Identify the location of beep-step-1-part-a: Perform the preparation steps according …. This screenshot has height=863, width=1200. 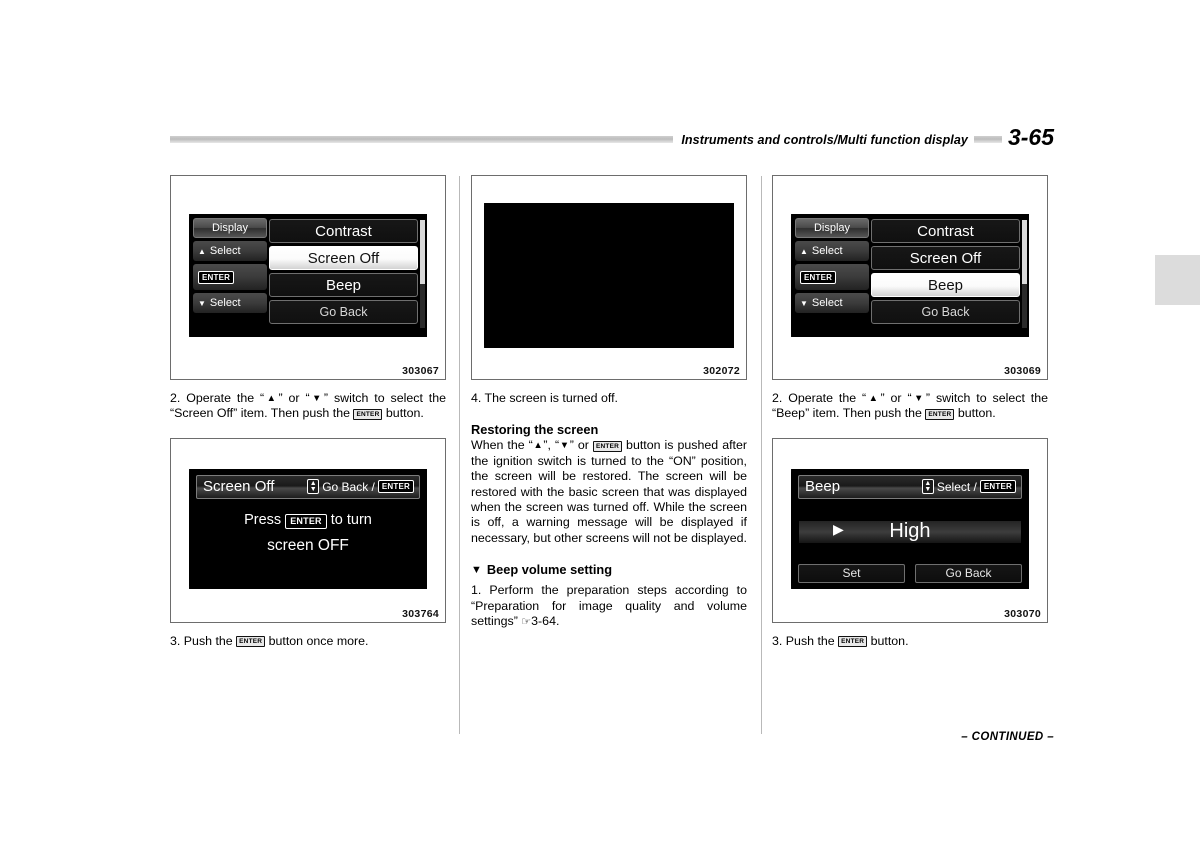
(609, 606).